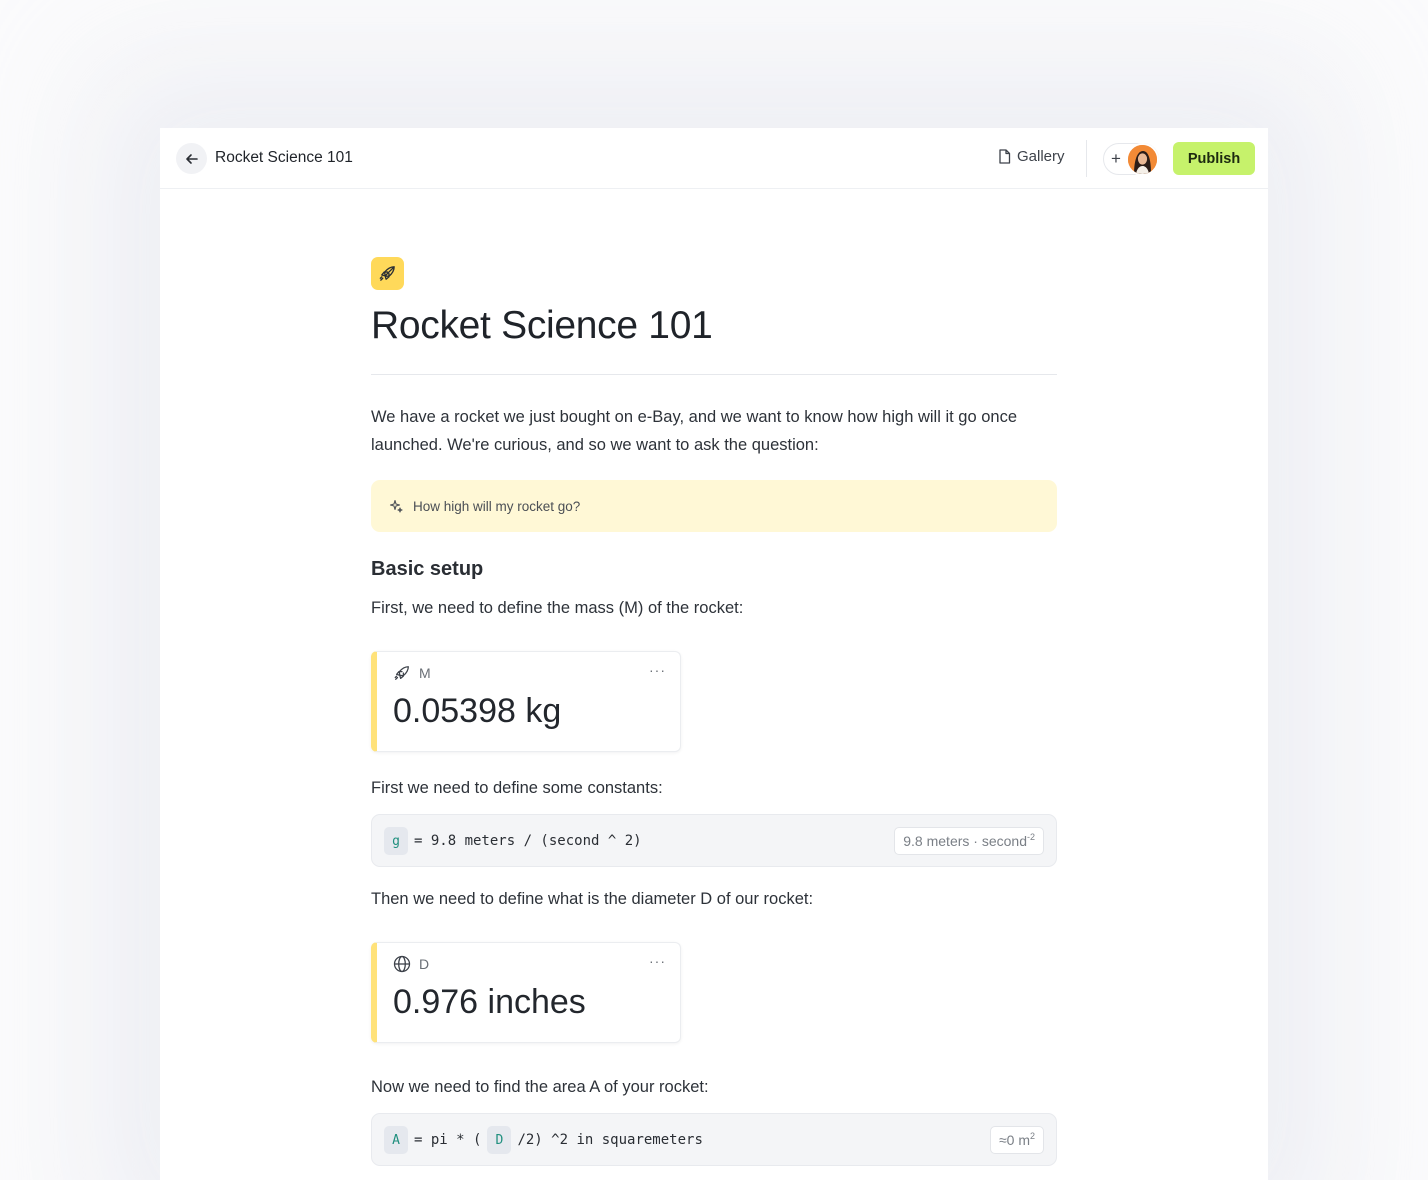 The height and width of the screenshot is (1180, 1428). I want to click on arrow-left-icon, so click(191, 158).